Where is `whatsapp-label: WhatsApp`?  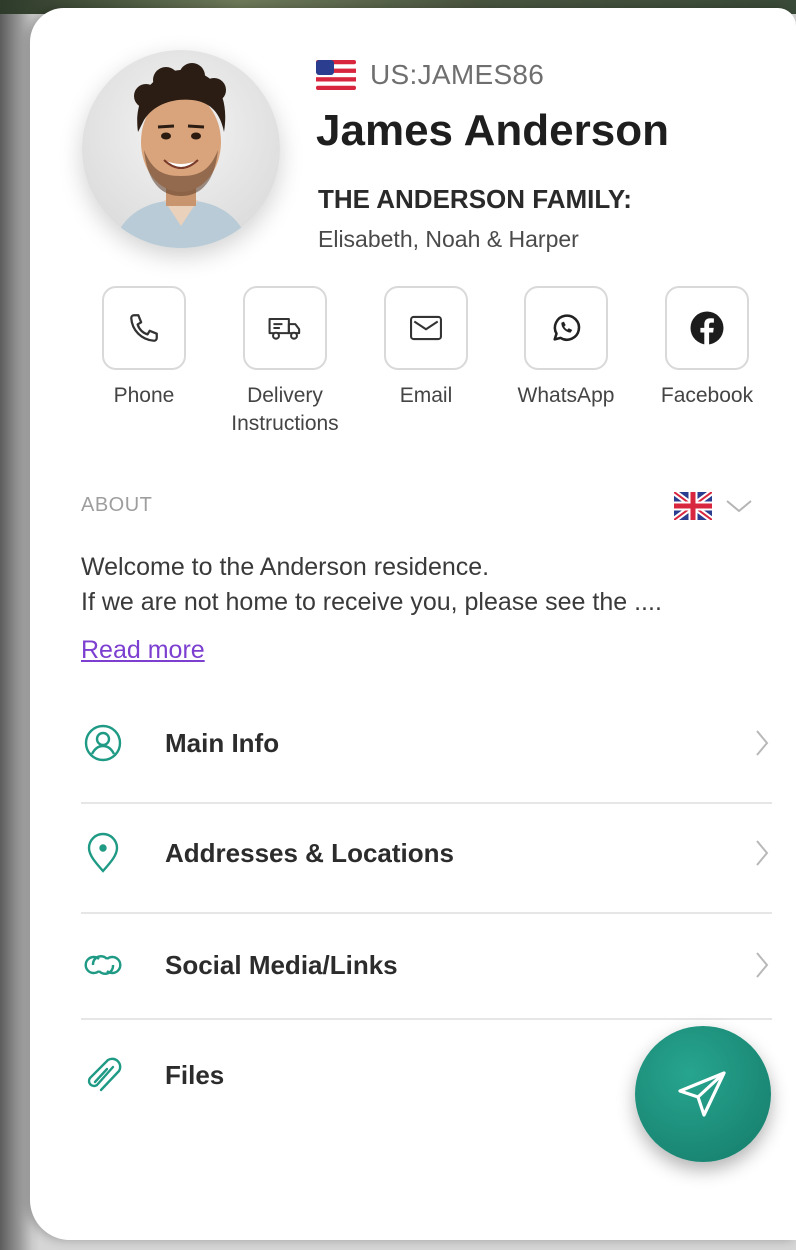
whatsapp-label: WhatsApp is located at coordinates (566, 395).